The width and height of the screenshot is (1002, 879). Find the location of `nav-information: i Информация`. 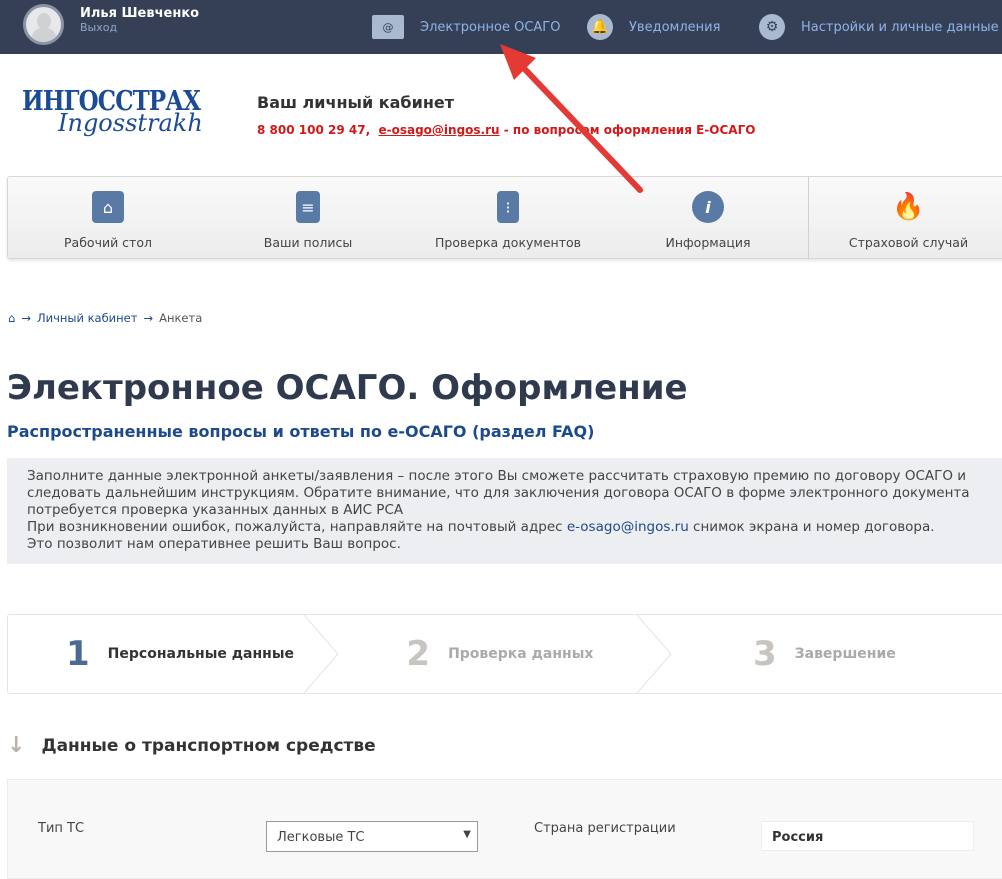

nav-information: i Информация is located at coordinates (708, 217).